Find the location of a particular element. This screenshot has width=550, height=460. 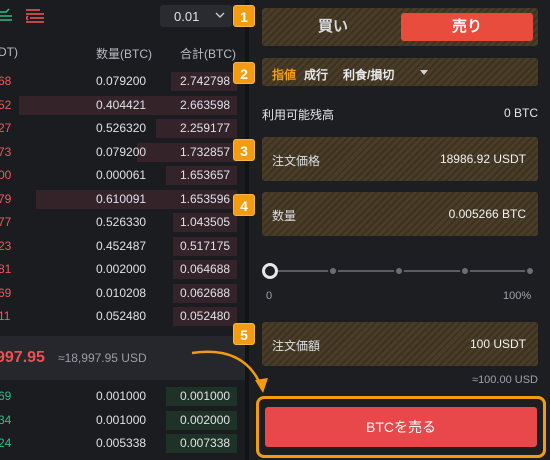

bid-price: 69 is located at coordinates (6, 396).